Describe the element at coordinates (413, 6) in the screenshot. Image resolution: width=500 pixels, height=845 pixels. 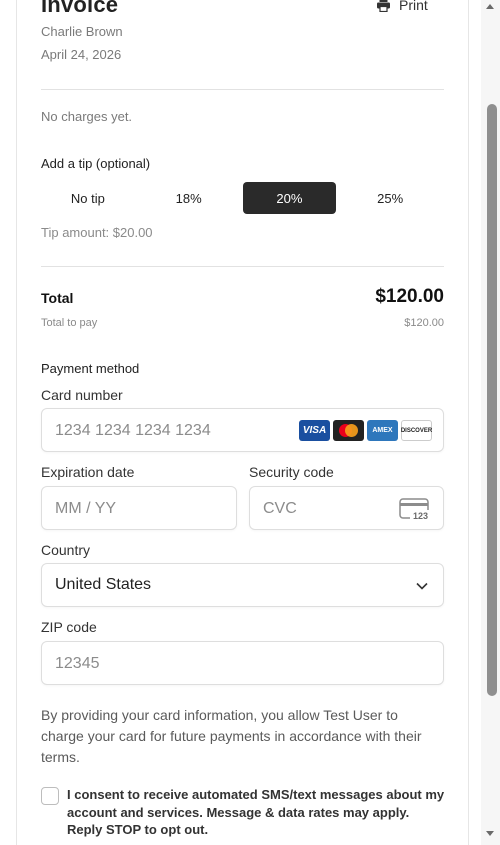
I see `print-label: Print` at that location.